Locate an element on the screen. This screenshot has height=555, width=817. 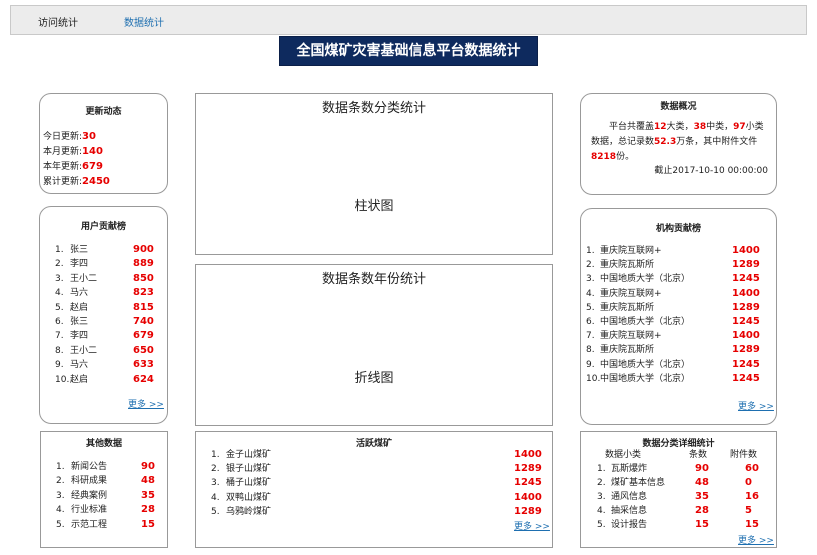
item-value: 1289 is located at coordinates (746, 307).